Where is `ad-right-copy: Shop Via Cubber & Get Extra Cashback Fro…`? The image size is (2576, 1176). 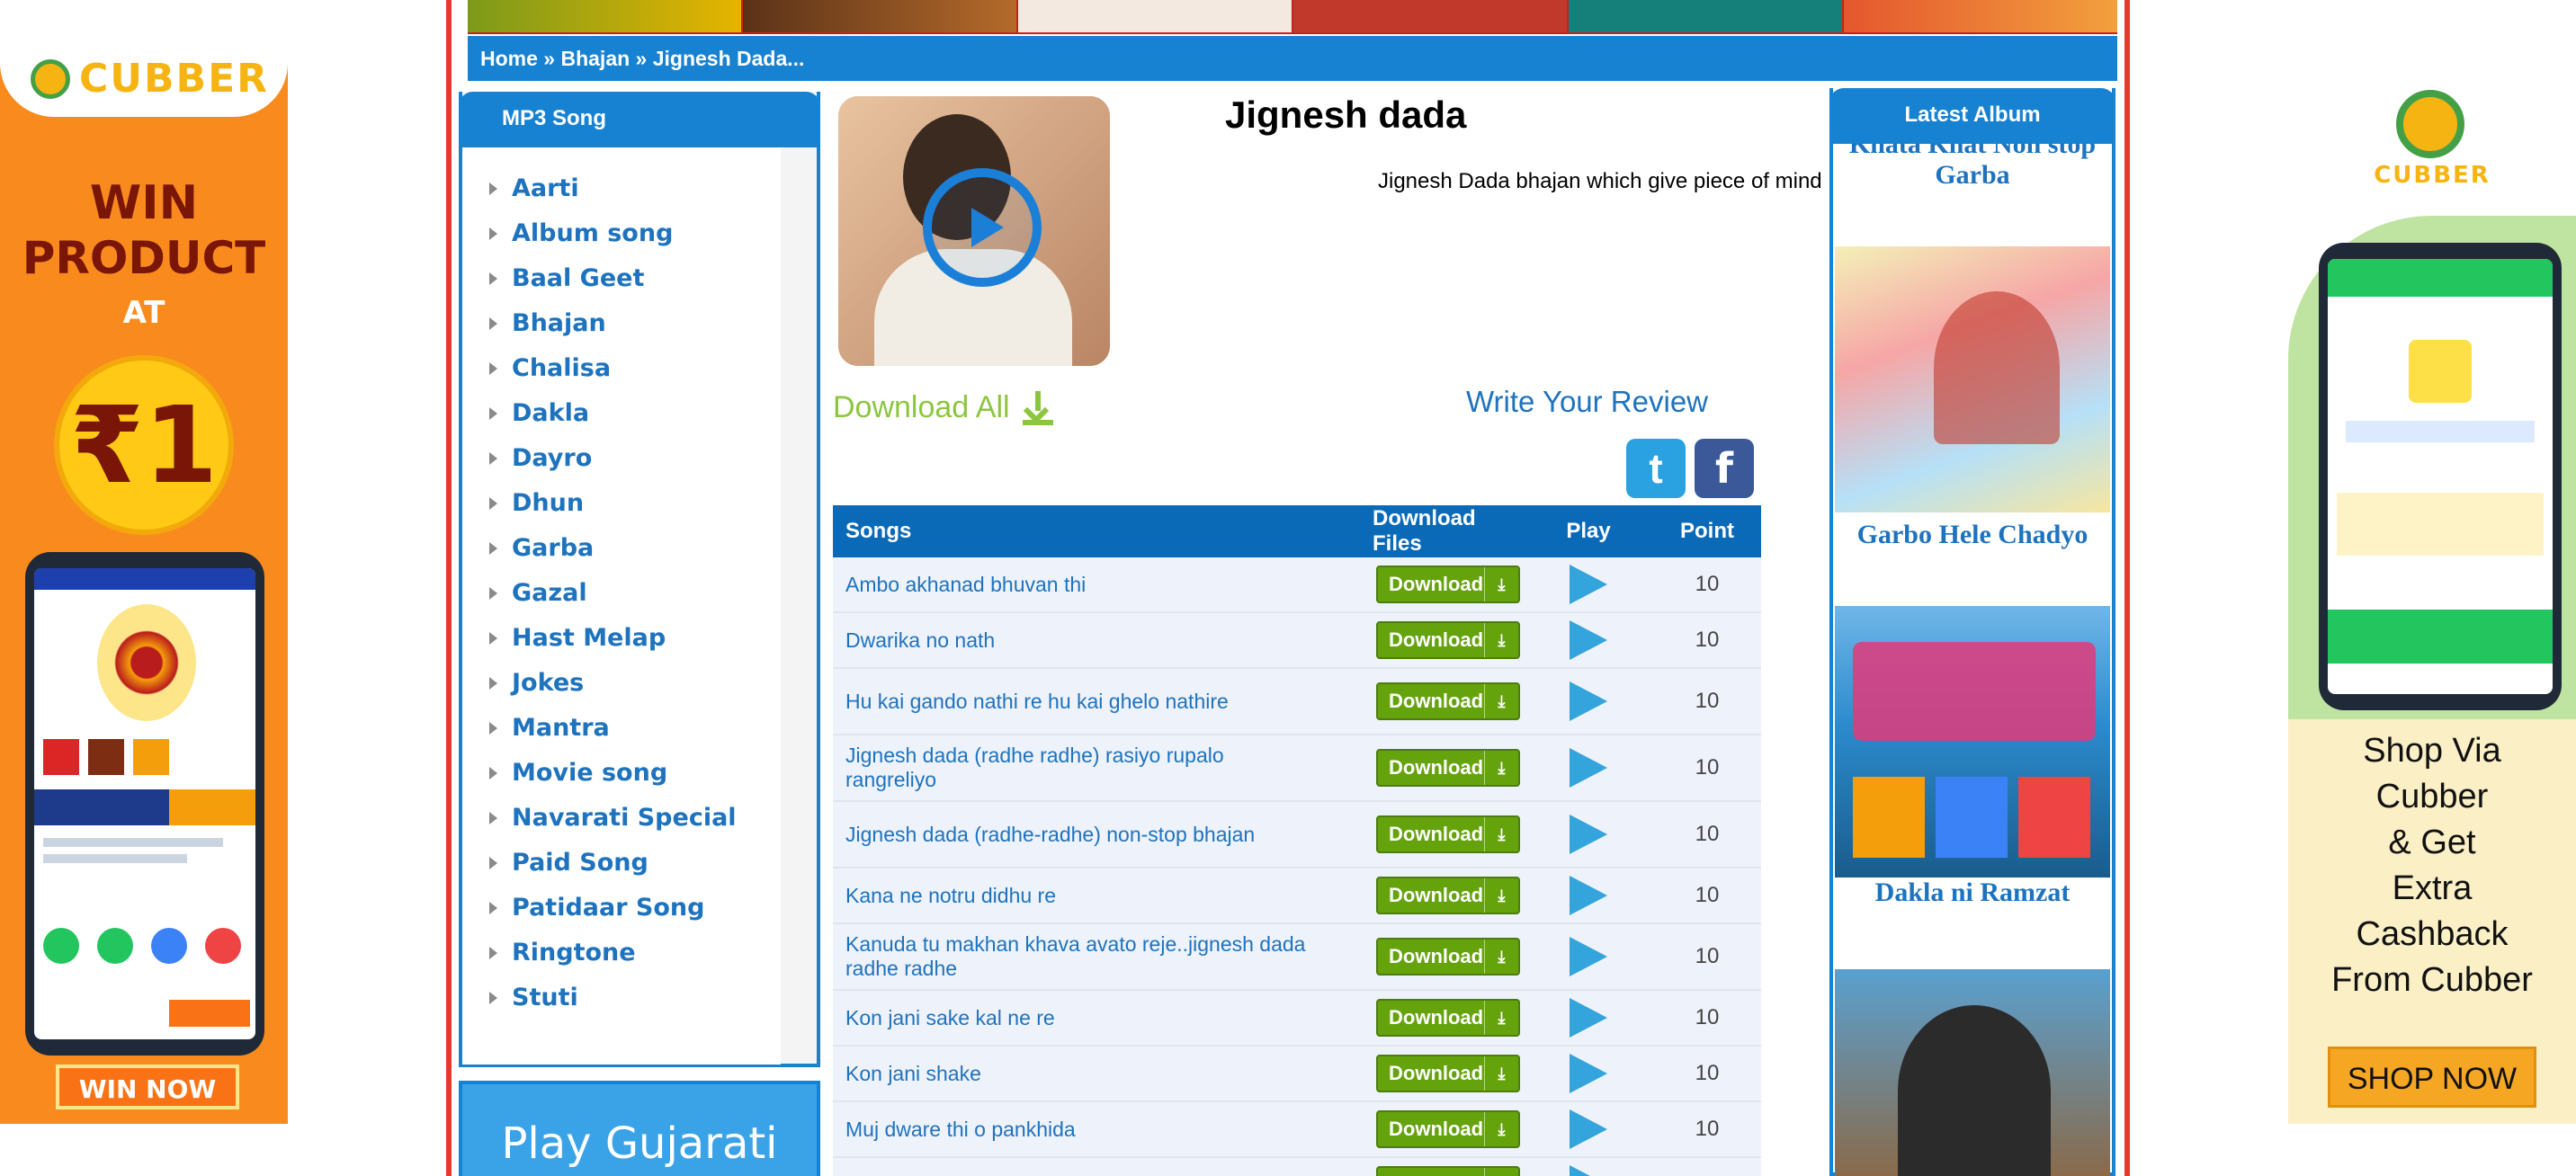 ad-right-copy: Shop Via Cubber & Get Extra Cashback Fro… is located at coordinates (2432, 866).